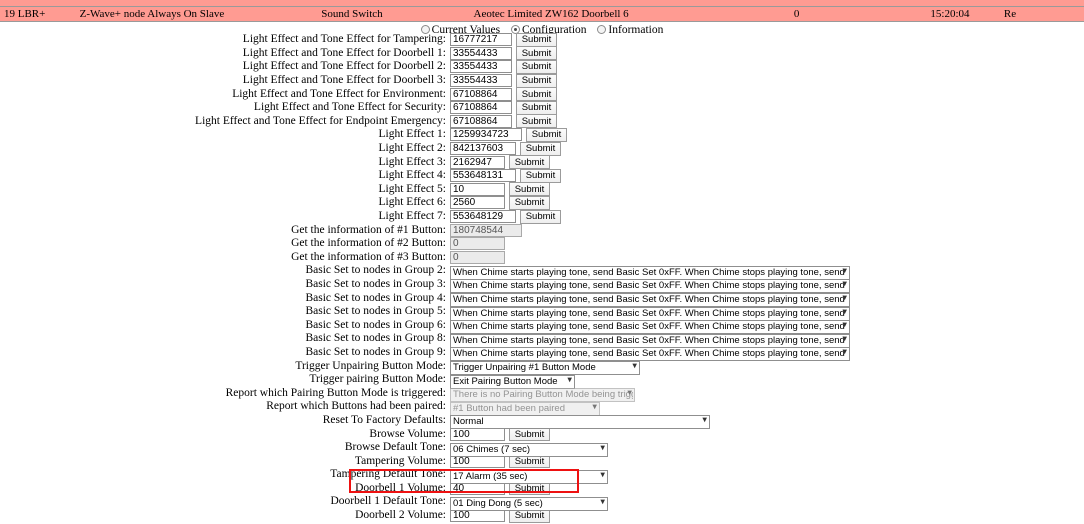  Describe the element at coordinates (477, 162) in the screenshot. I see `light-effect-3-input` at that location.